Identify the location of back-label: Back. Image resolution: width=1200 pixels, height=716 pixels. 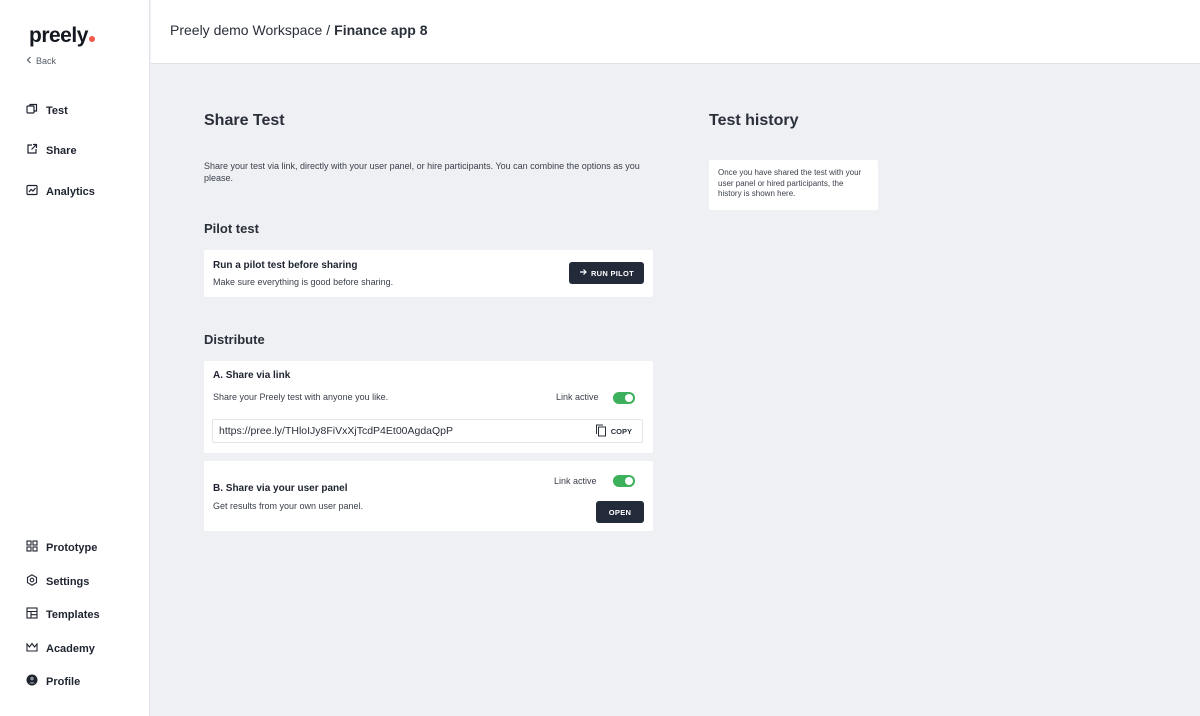
(46, 61).